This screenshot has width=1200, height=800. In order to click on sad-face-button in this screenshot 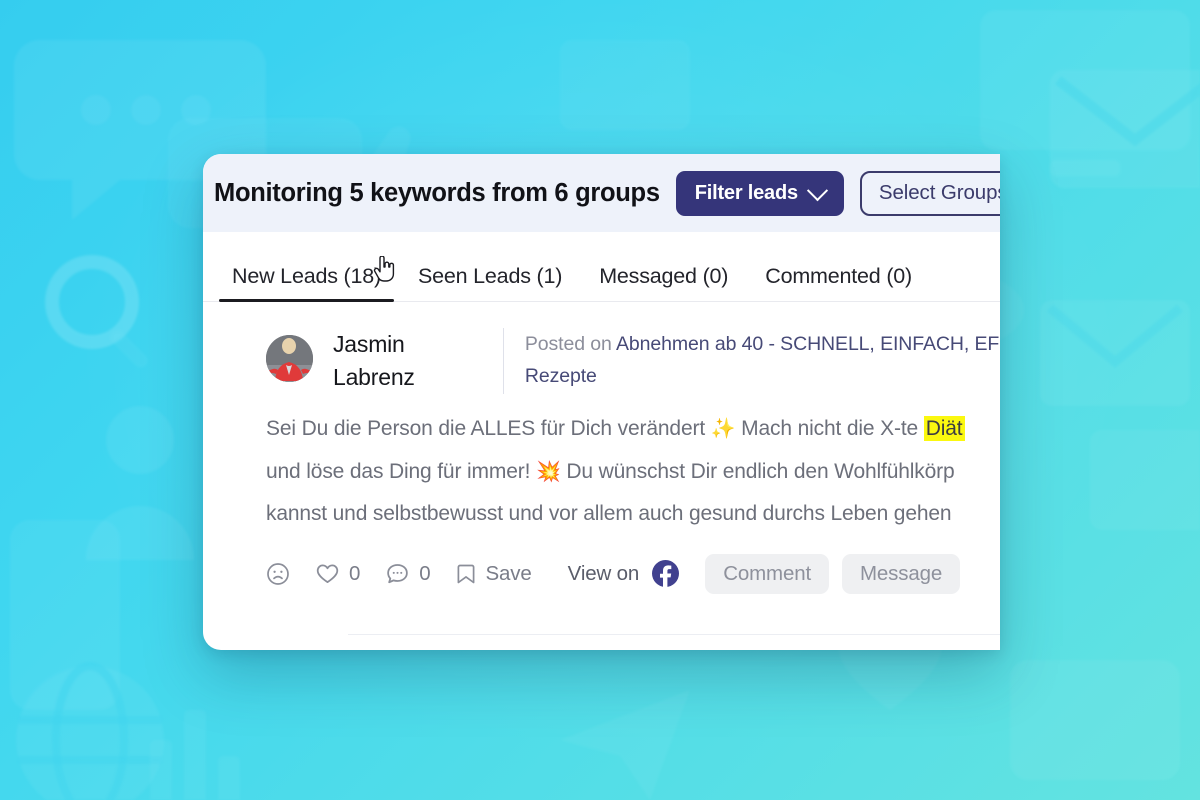, I will do `click(278, 574)`.